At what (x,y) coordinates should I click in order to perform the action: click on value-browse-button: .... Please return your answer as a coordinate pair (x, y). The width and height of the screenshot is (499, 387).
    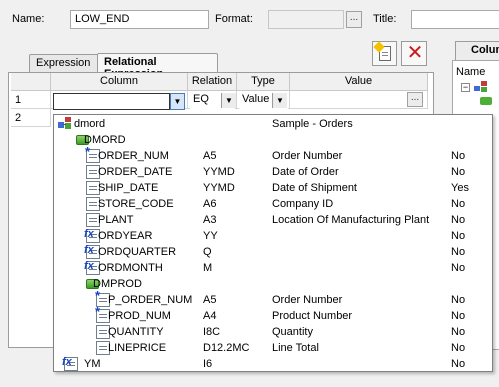
    Looking at the image, I should click on (415, 99).